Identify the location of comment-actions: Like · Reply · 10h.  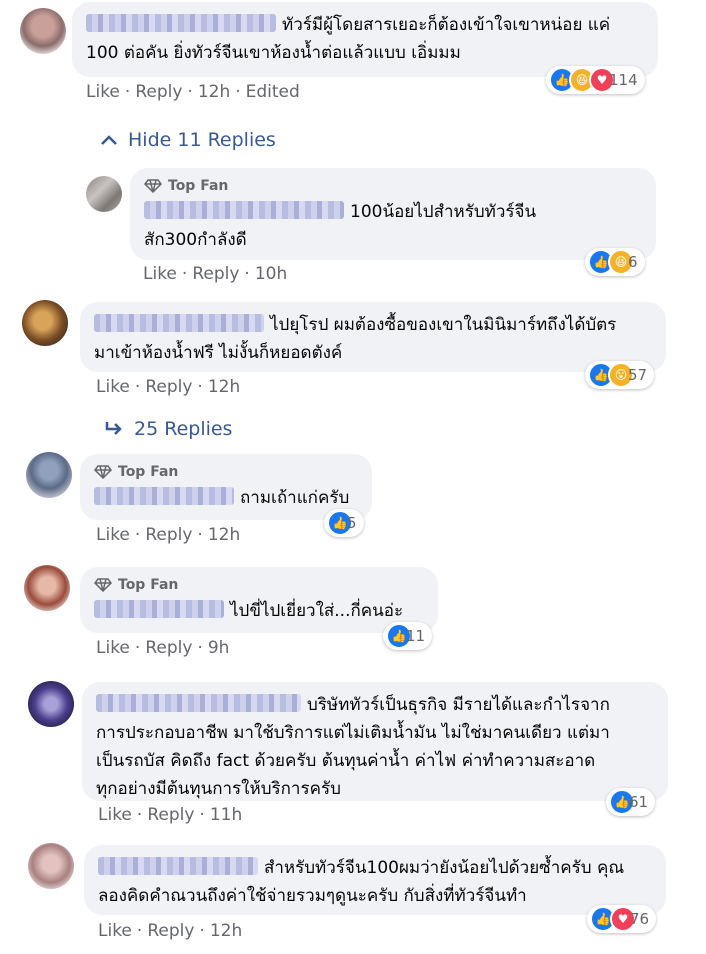
(215, 274).